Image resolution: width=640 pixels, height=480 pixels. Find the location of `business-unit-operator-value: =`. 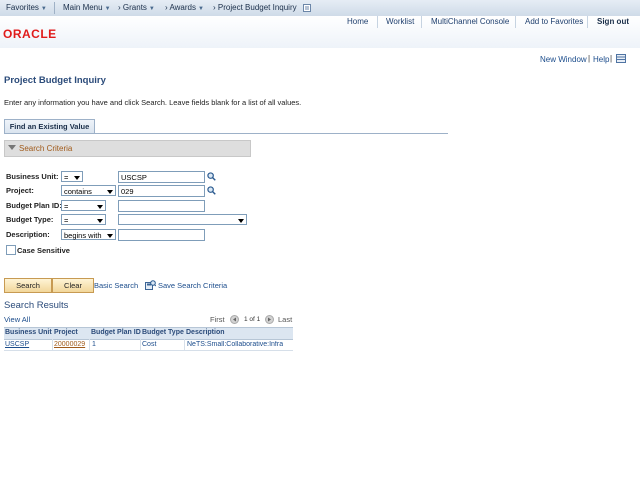

business-unit-operator-value: = is located at coordinates (66, 177).